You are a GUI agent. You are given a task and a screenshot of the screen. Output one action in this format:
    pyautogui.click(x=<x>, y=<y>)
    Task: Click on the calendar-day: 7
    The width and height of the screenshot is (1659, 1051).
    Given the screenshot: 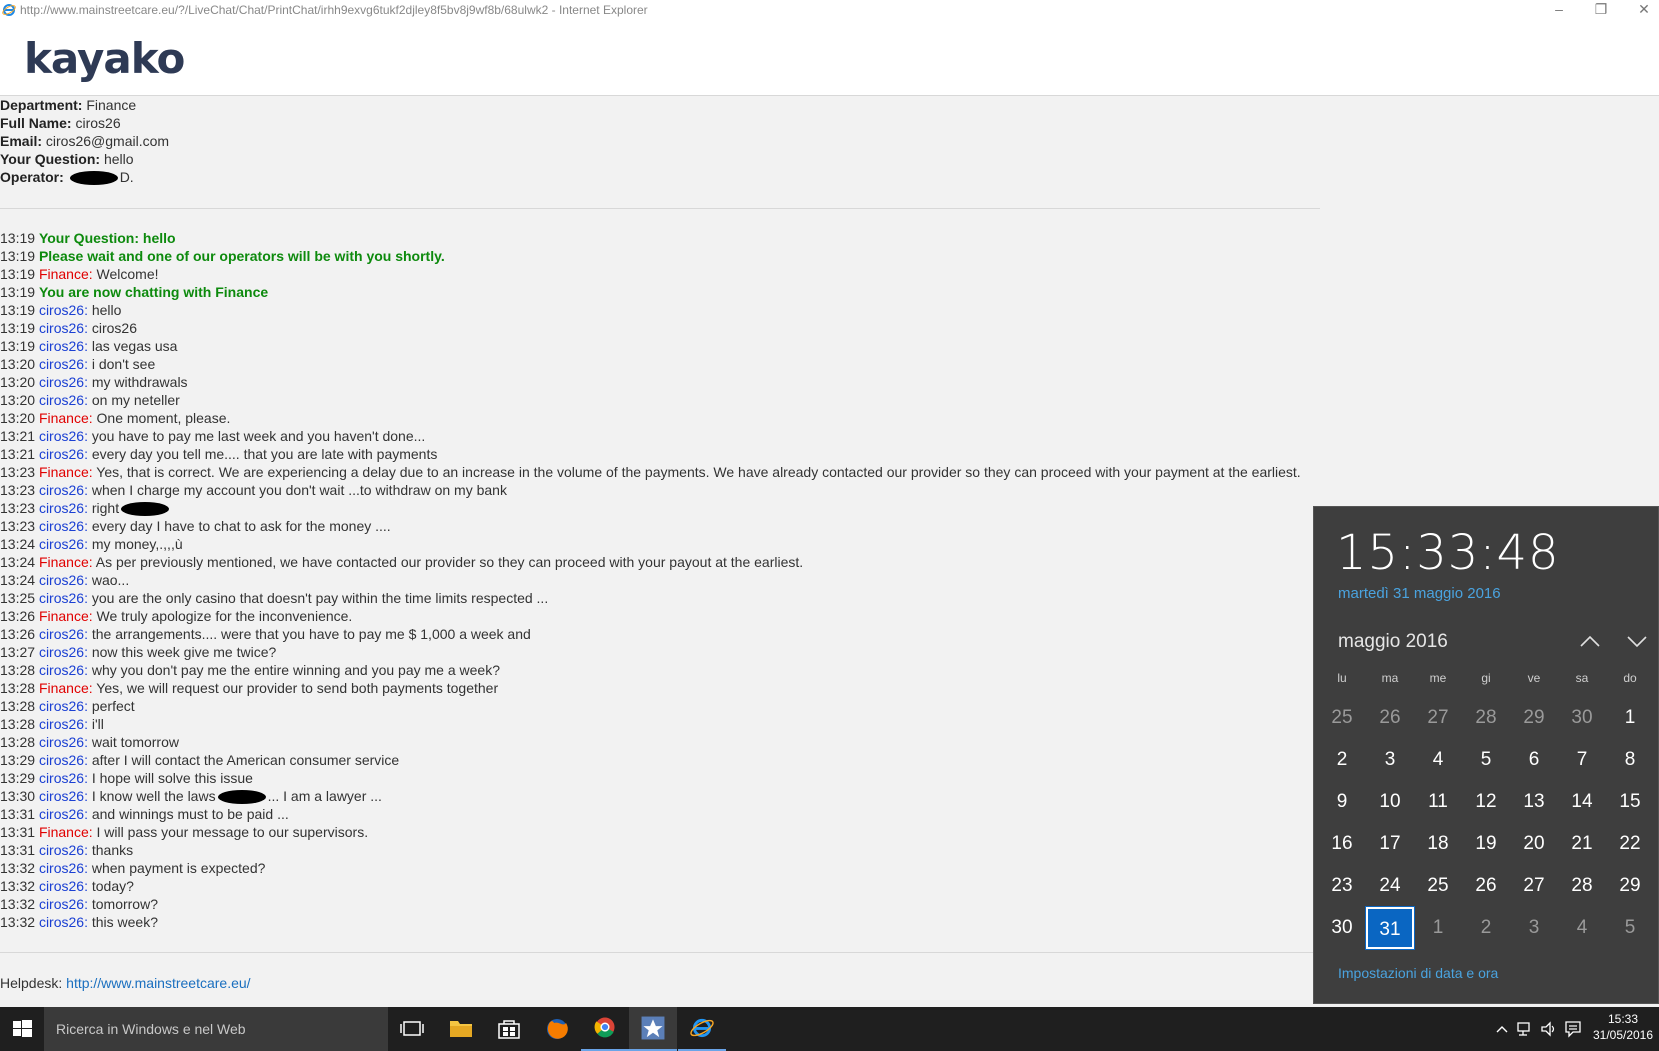 What is the action you would take?
    pyautogui.click(x=1582, y=760)
    